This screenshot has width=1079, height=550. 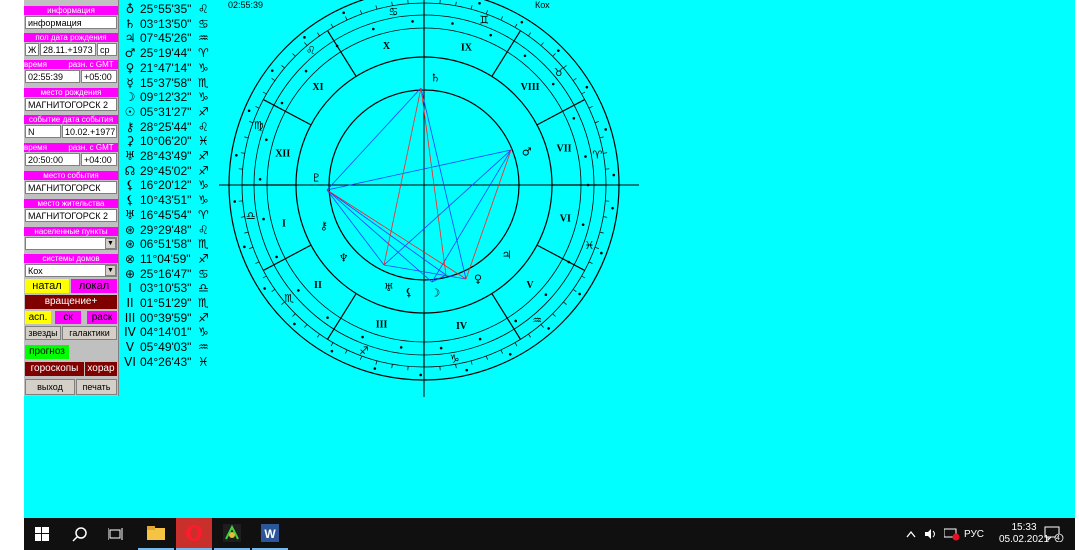 I want to click on planet-row: ♁ 25°55'35" ♌, so click(x=167, y=9).